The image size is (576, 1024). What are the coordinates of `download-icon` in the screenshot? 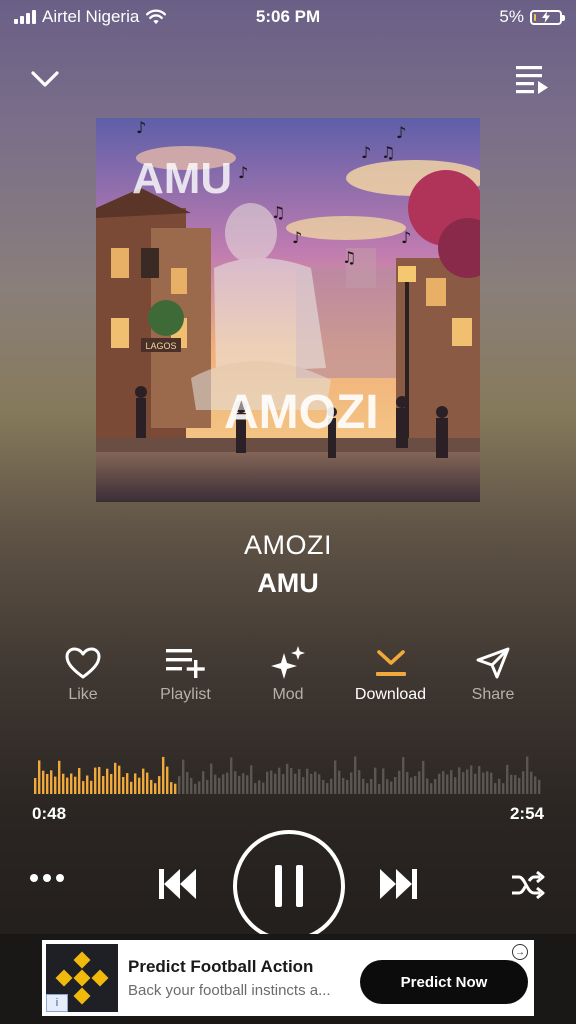 It's located at (390, 663).